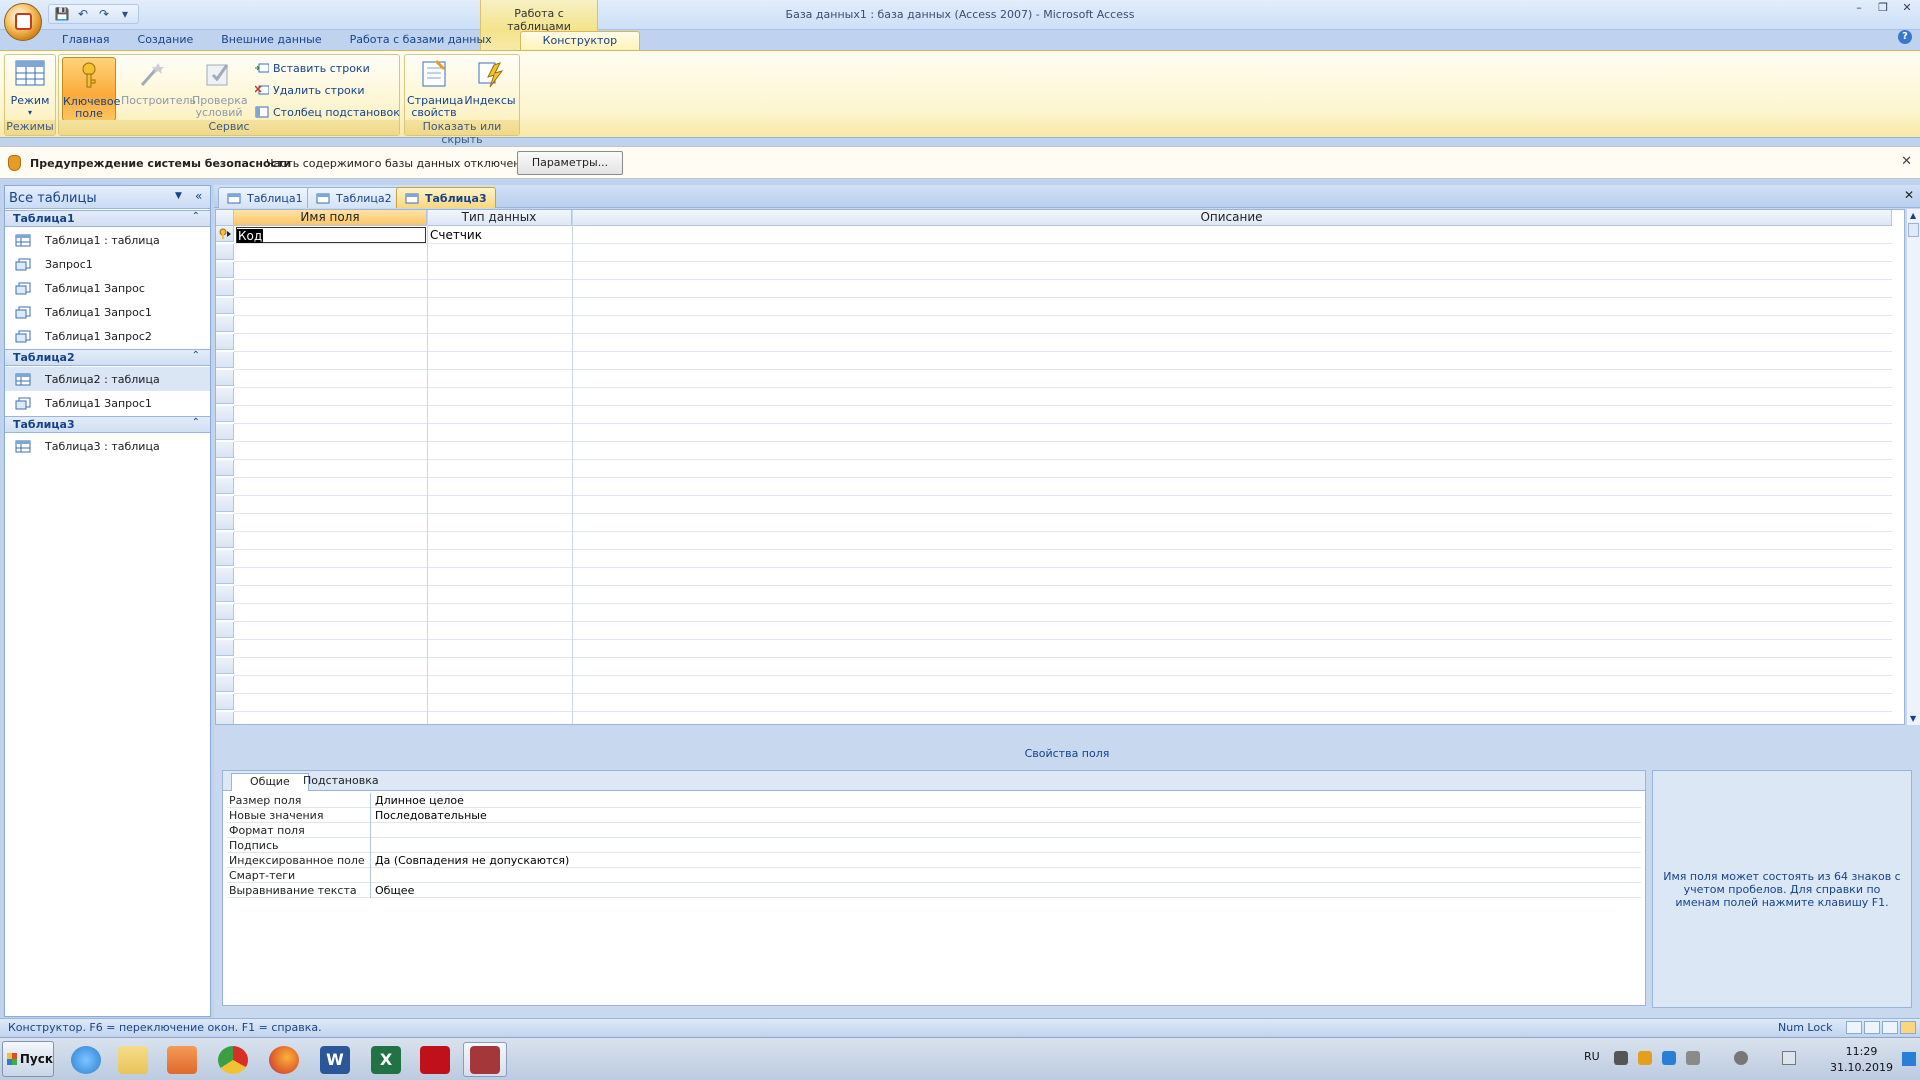 Image resolution: width=1920 pixels, height=1080 pixels. Describe the element at coordinates (166, 40) in the screenshot. I see `tab-create: Создание` at that location.